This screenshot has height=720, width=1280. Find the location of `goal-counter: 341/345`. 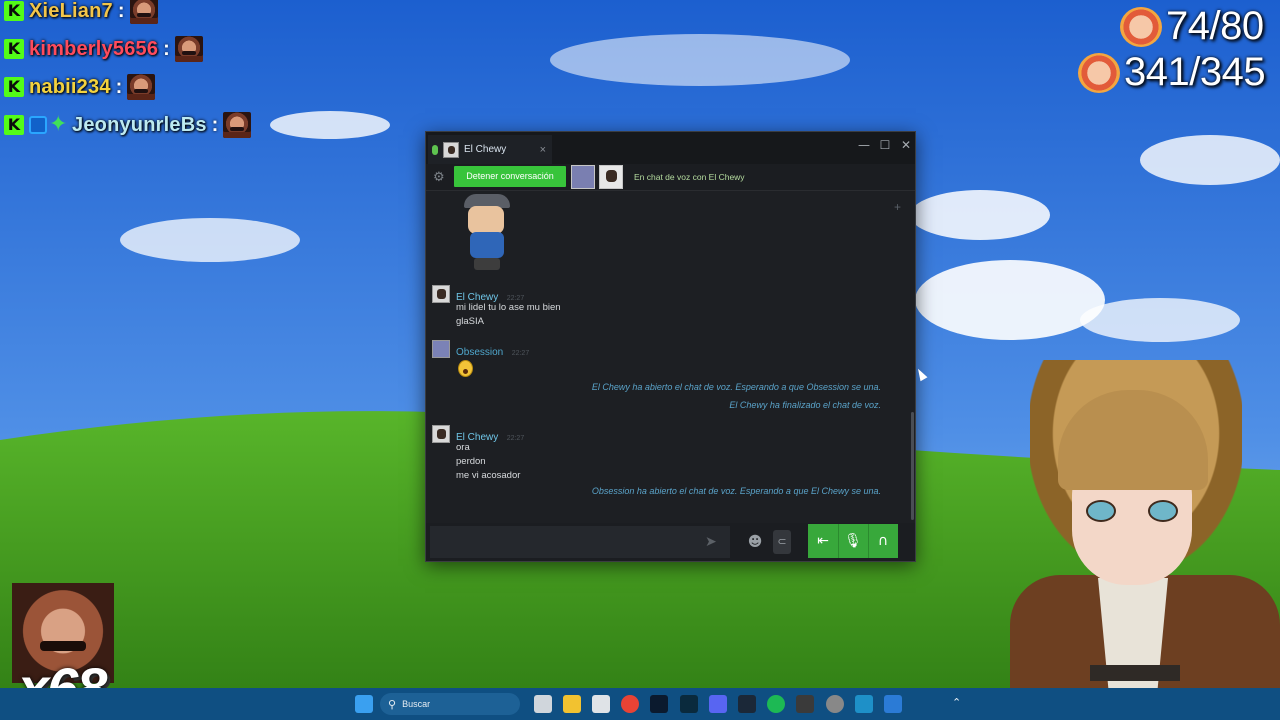

goal-counter: 341/345 is located at coordinates (1172, 72).